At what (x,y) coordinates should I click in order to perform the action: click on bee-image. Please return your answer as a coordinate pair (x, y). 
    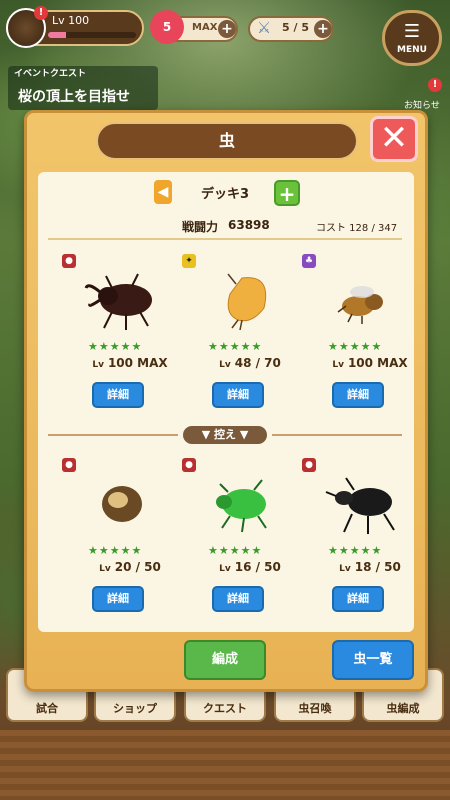
    Looking at the image, I should click on (360, 305).